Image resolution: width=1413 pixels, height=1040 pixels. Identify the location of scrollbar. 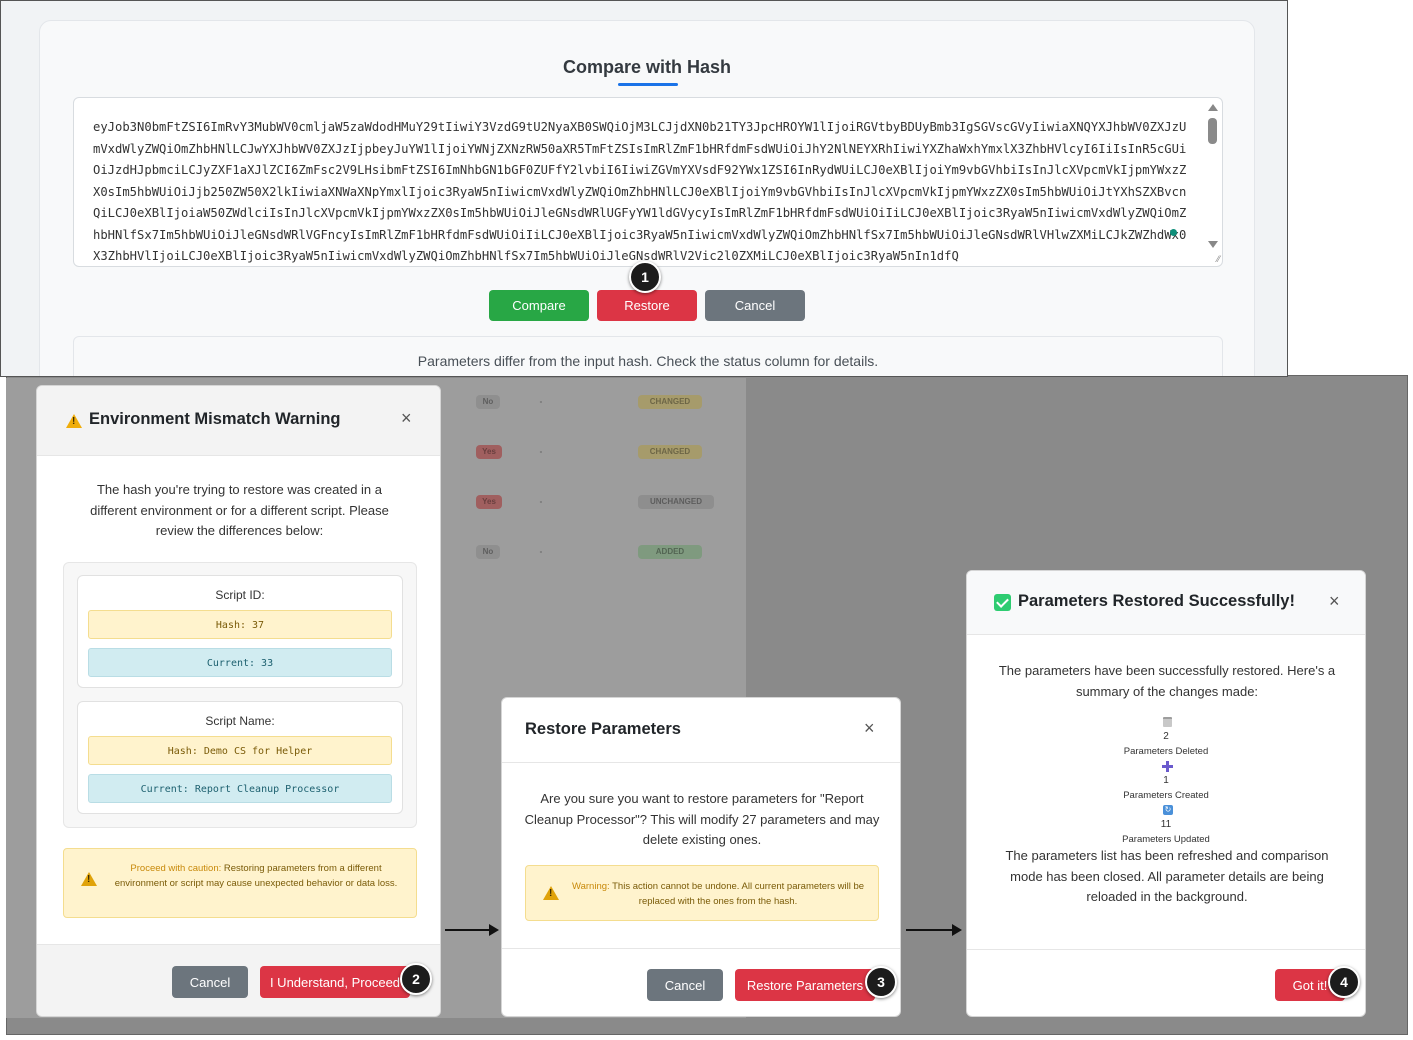
(1213, 182).